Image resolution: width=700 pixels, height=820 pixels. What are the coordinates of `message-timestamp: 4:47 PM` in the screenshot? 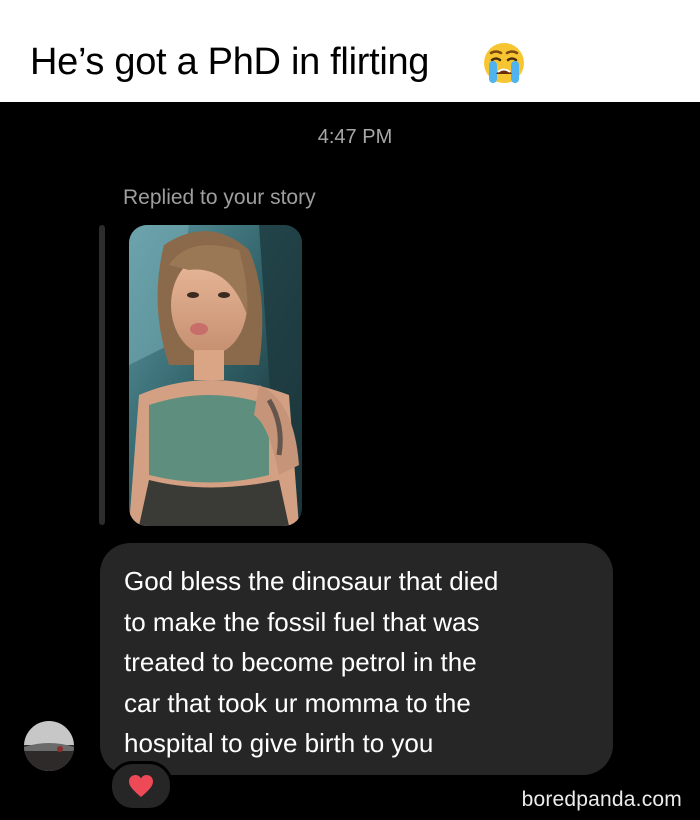 It's located at (355, 137).